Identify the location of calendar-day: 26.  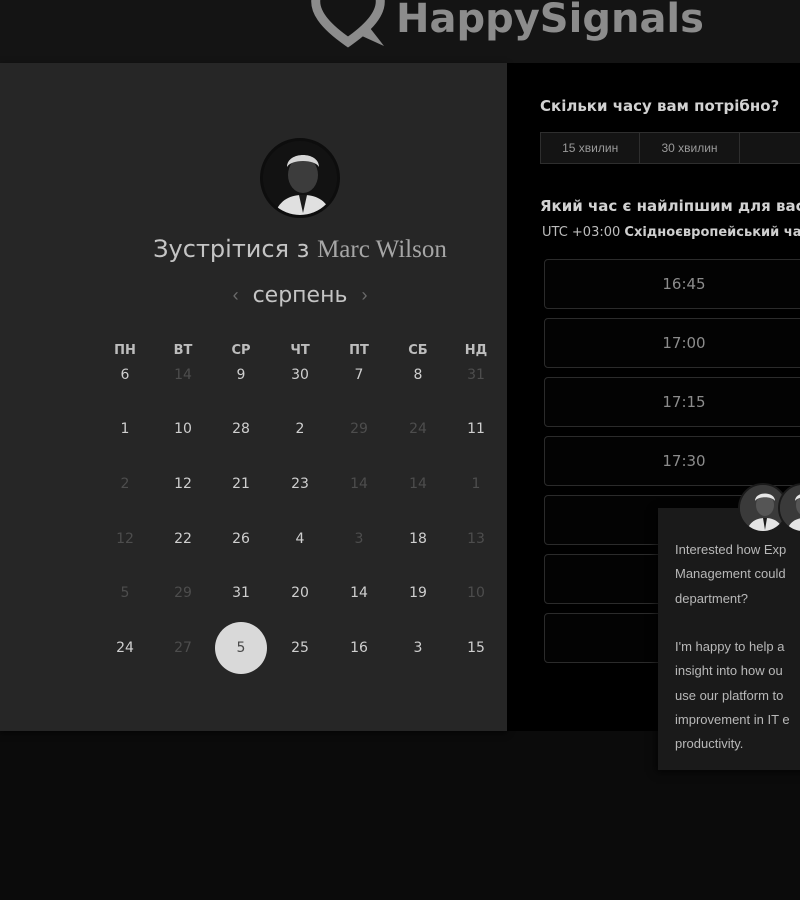
(241, 539).